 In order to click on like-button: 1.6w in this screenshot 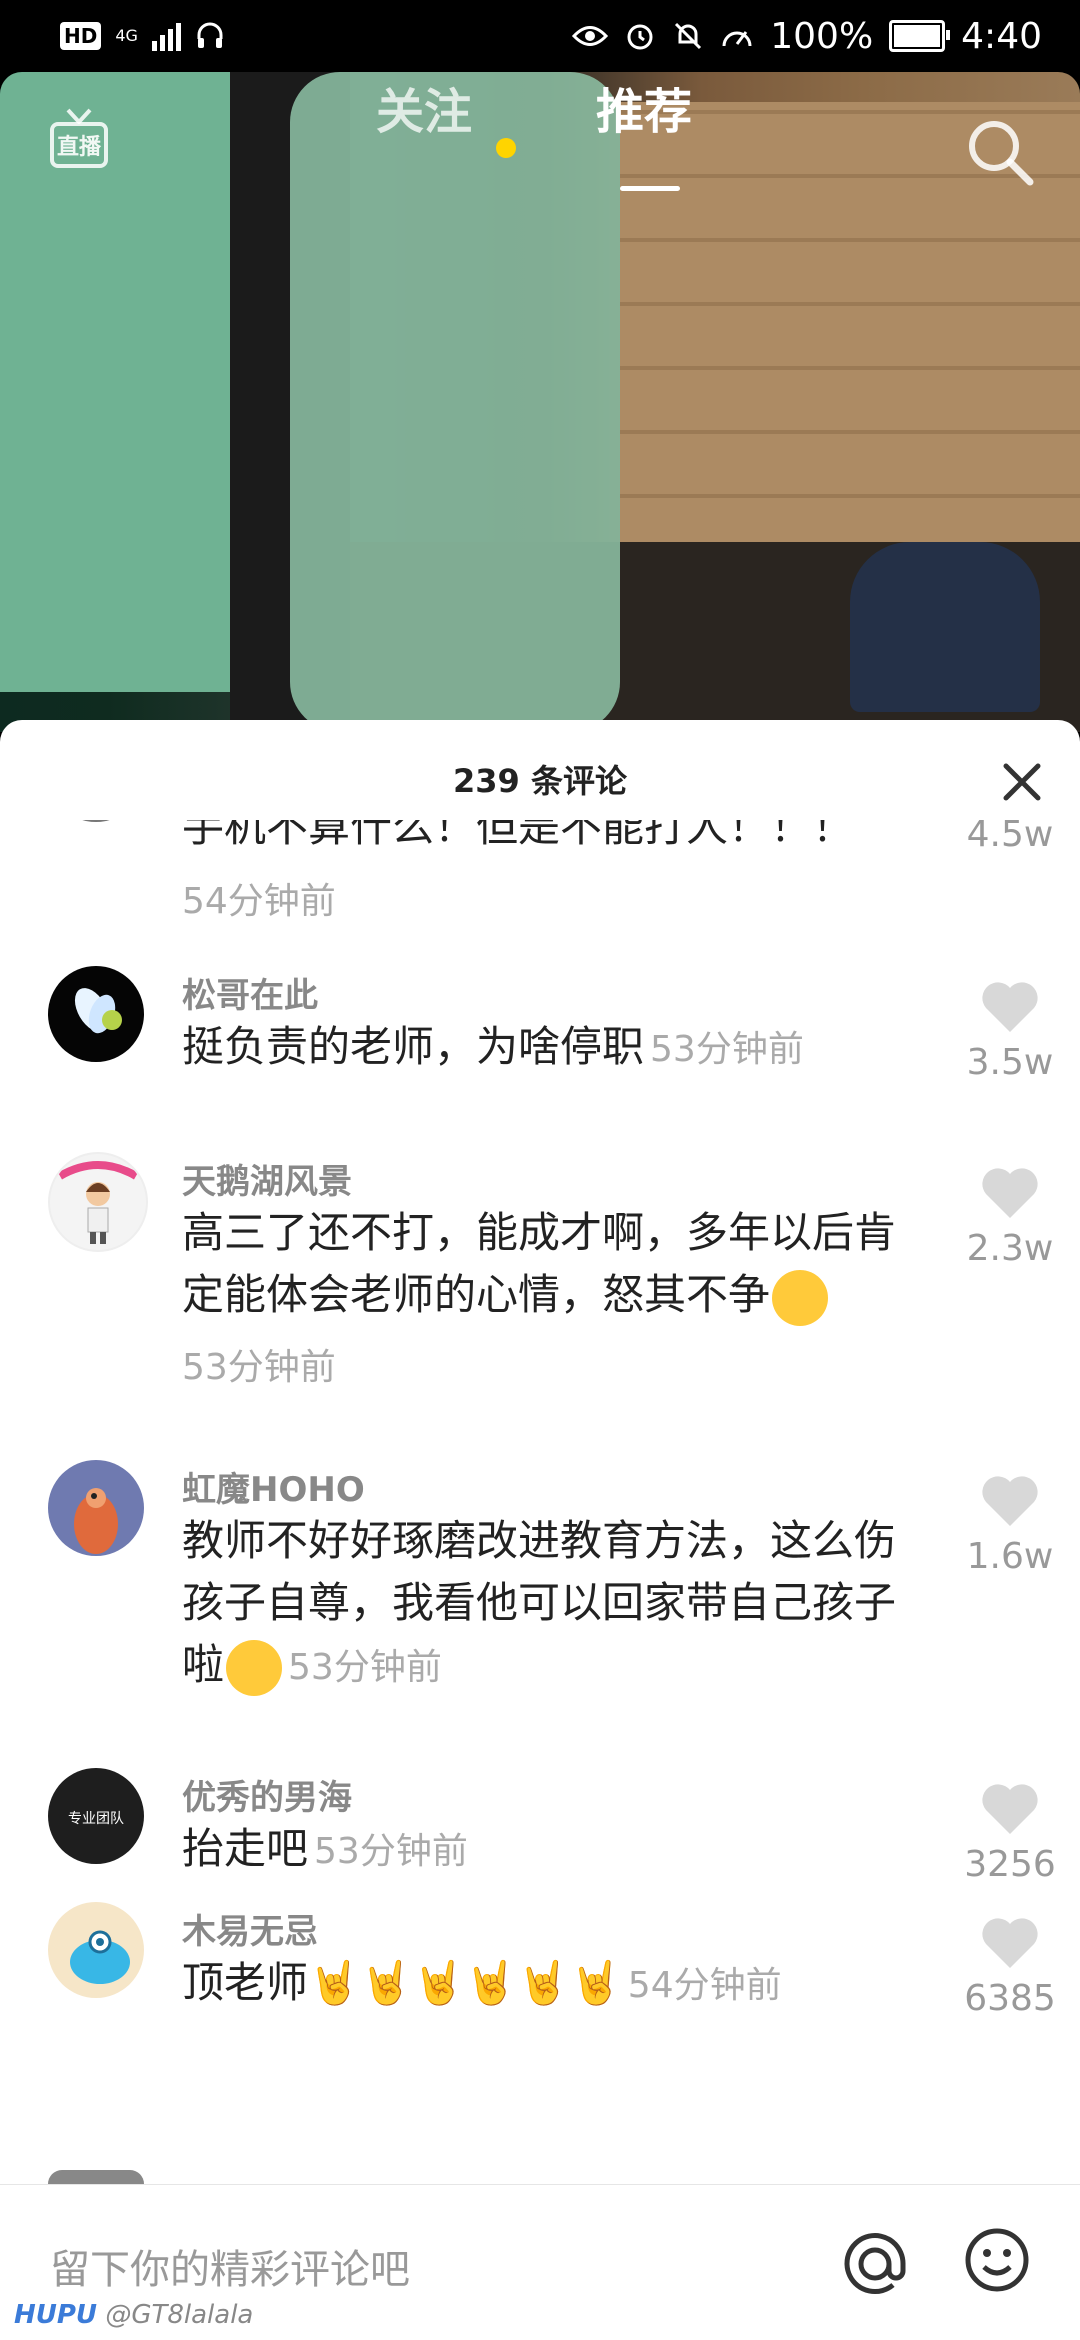, I will do `click(1010, 1525)`.